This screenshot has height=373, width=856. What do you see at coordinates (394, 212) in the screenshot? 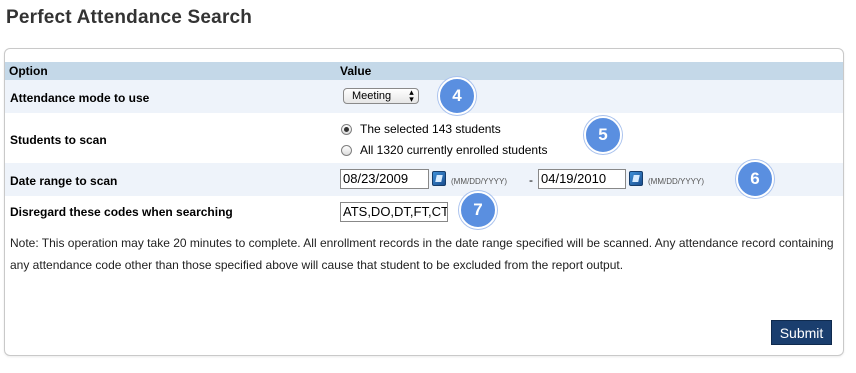
I see `disregard-codes-input: ATS,DO,DT,FT,CT` at bounding box center [394, 212].